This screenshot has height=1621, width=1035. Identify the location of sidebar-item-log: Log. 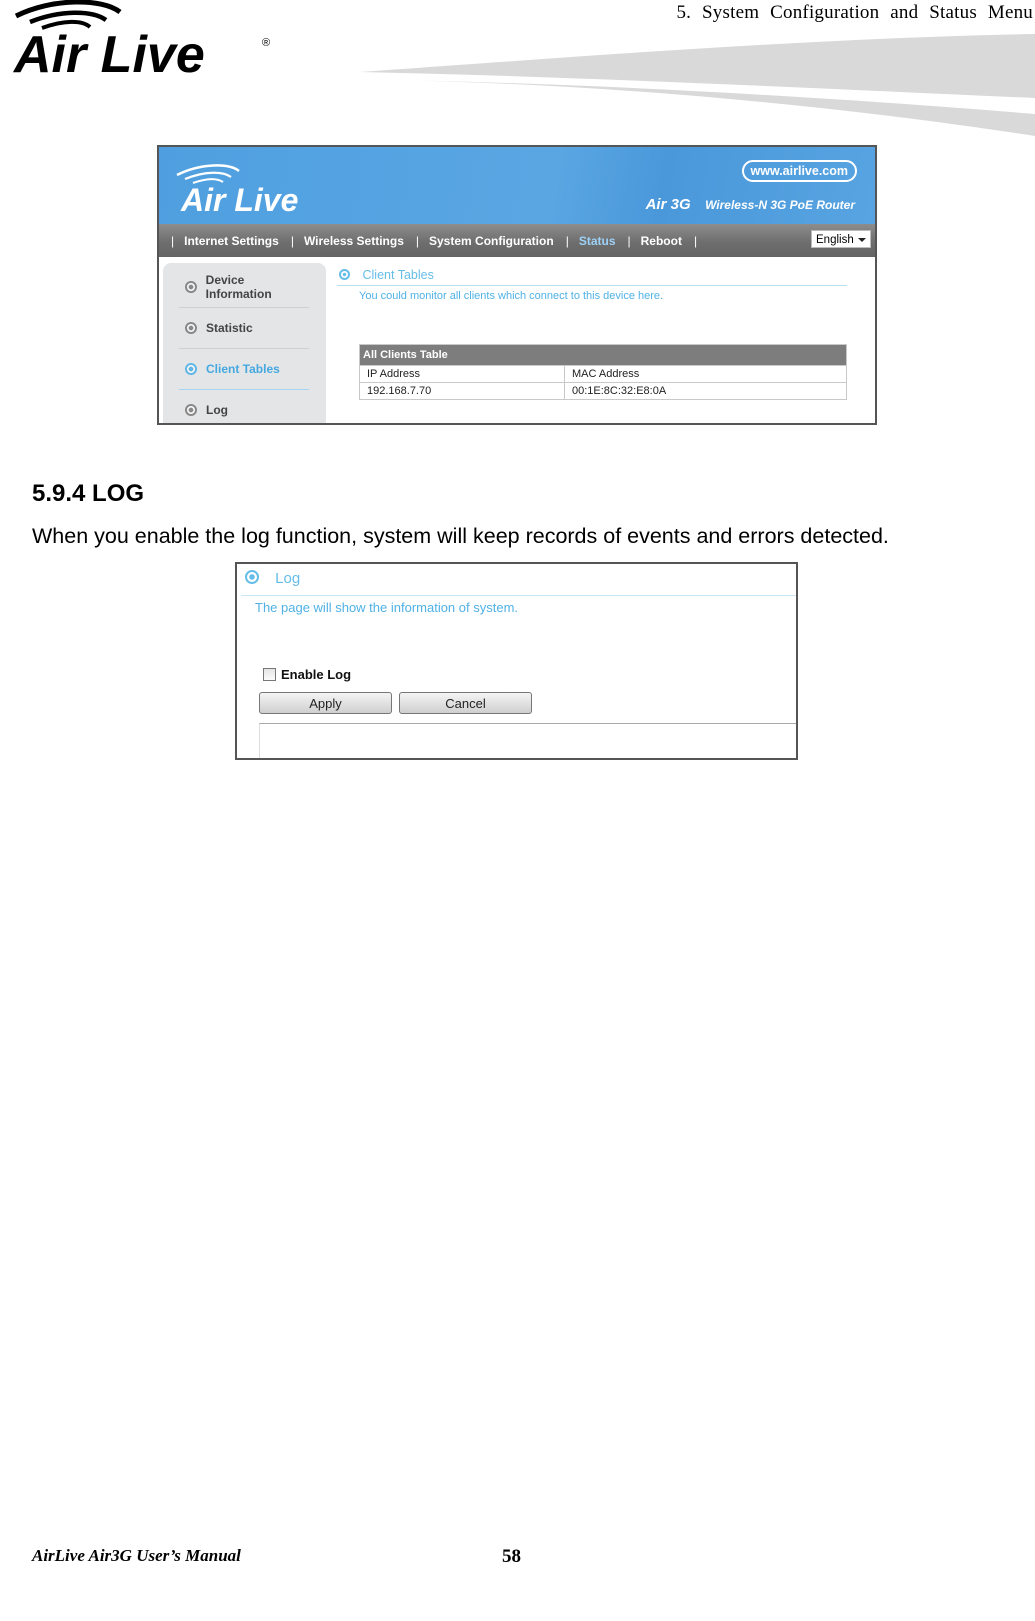
(244, 406).